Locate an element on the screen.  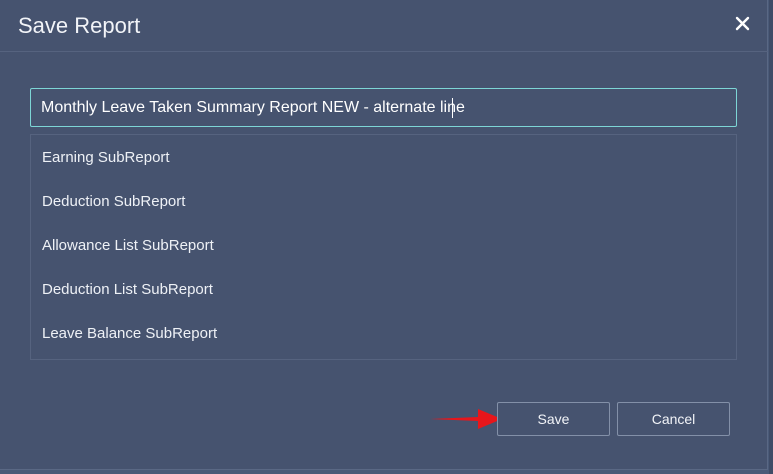
text-caret is located at coordinates (452, 108).